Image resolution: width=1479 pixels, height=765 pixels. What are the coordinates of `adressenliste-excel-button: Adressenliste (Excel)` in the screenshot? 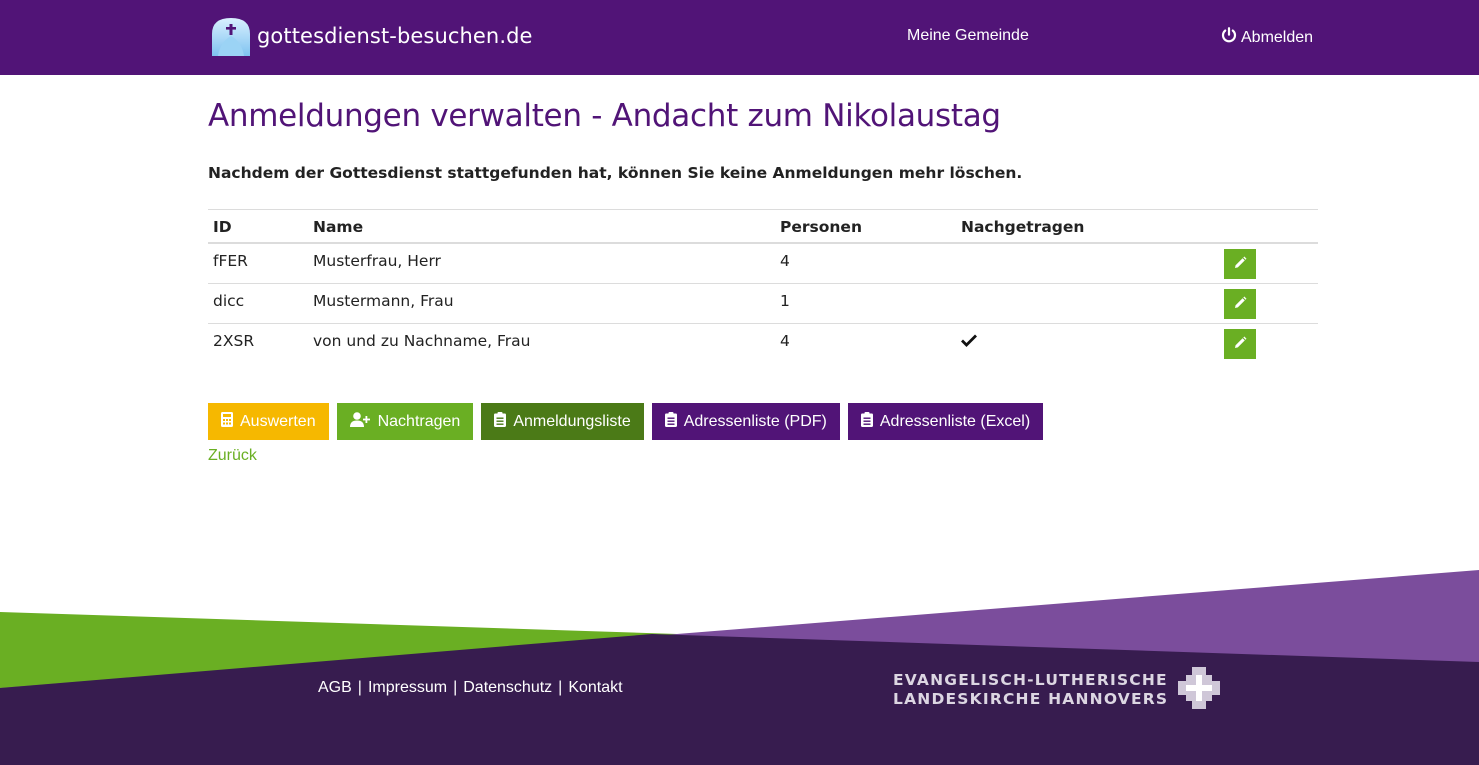 It's located at (945, 421).